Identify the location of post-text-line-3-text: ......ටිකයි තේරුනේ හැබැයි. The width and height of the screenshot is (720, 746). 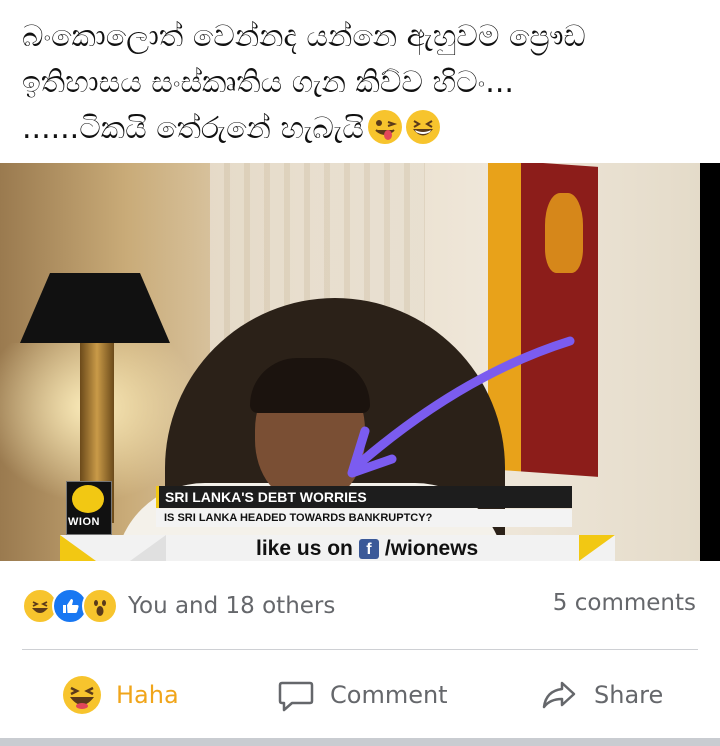
(193, 128).